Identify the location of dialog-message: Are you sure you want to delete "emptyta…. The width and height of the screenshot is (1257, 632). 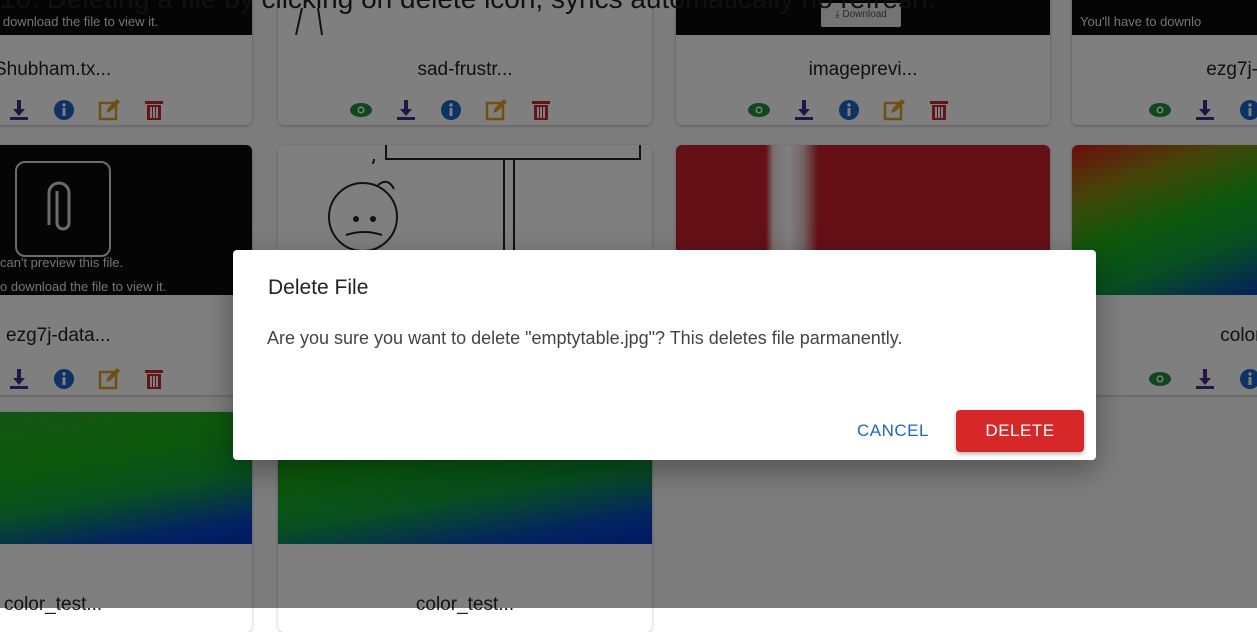
(585, 338).